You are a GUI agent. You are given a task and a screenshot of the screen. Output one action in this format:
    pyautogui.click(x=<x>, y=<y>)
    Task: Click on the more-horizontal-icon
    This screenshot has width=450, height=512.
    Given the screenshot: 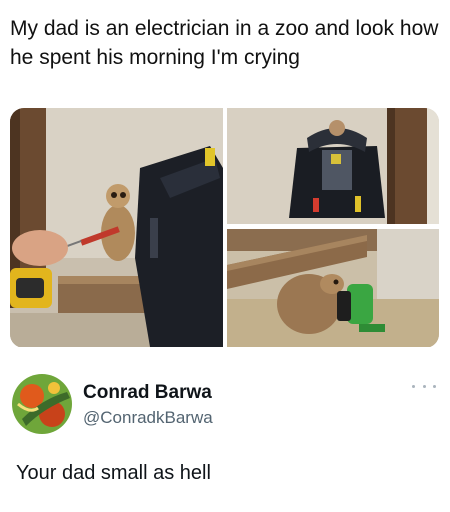 What is the action you would take?
    pyautogui.click(x=424, y=386)
    